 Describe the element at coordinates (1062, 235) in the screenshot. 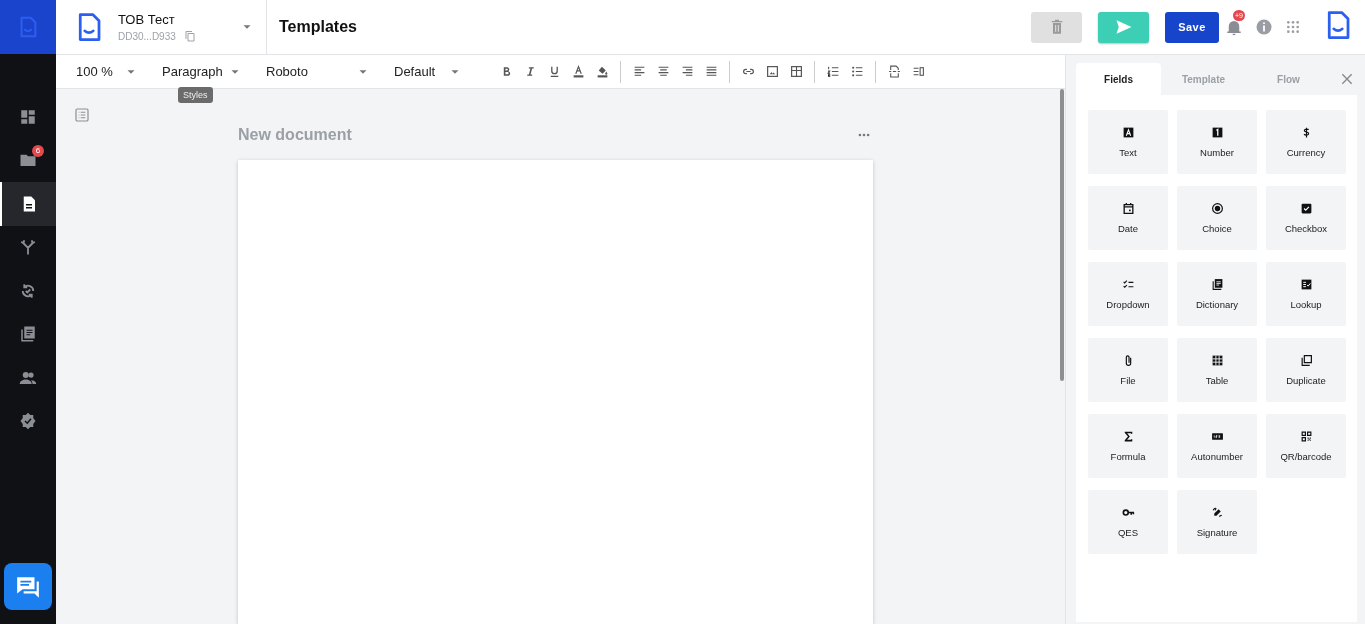

I see `scrollbar` at that location.